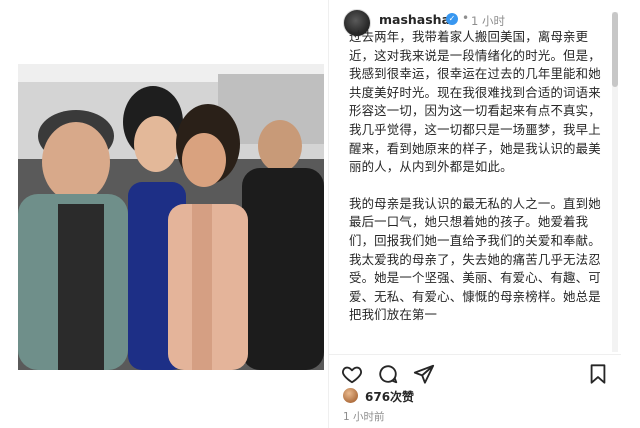 The image size is (640, 428). I want to click on heart-icon, so click(352, 374).